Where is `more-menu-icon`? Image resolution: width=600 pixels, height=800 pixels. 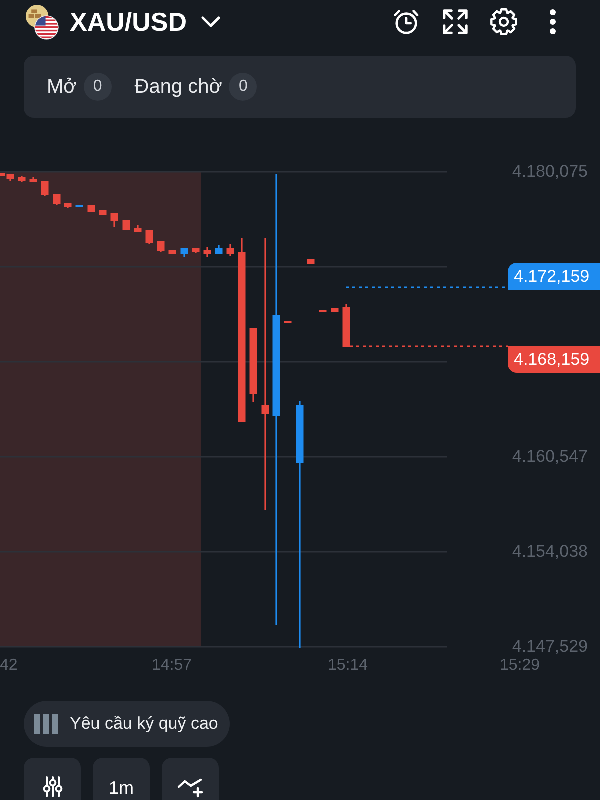 more-menu-icon is located at coordinates (553, 21).